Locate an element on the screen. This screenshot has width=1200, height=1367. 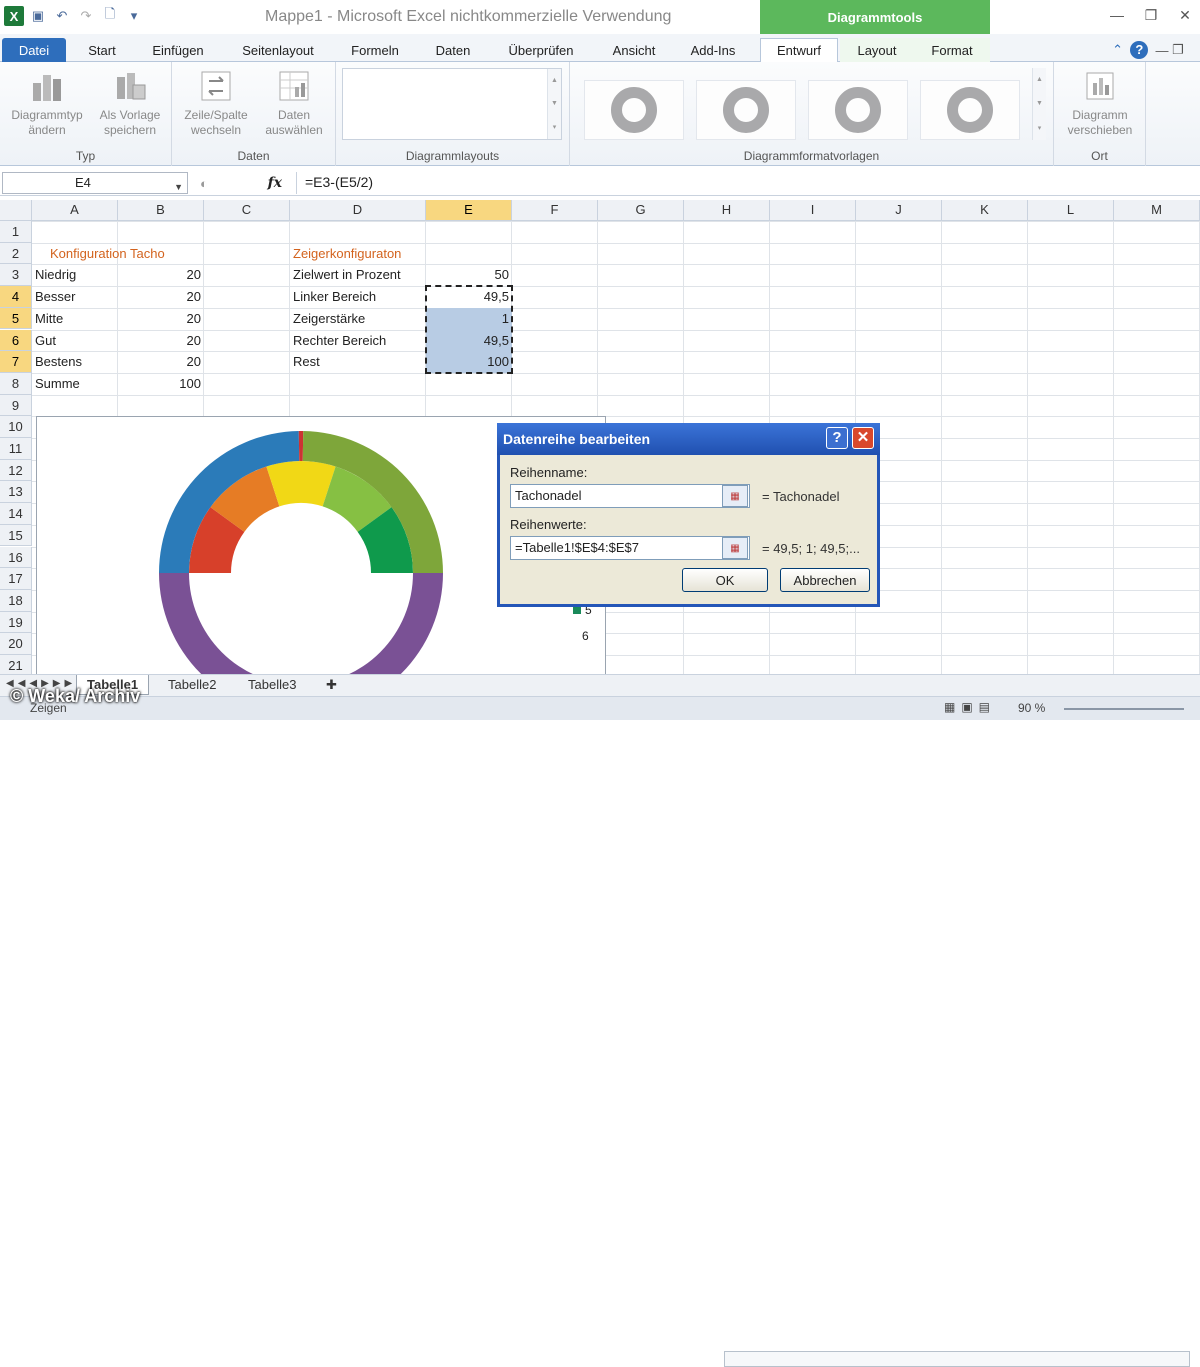
row-header-12: 12 is located at coordinates (16, 470).